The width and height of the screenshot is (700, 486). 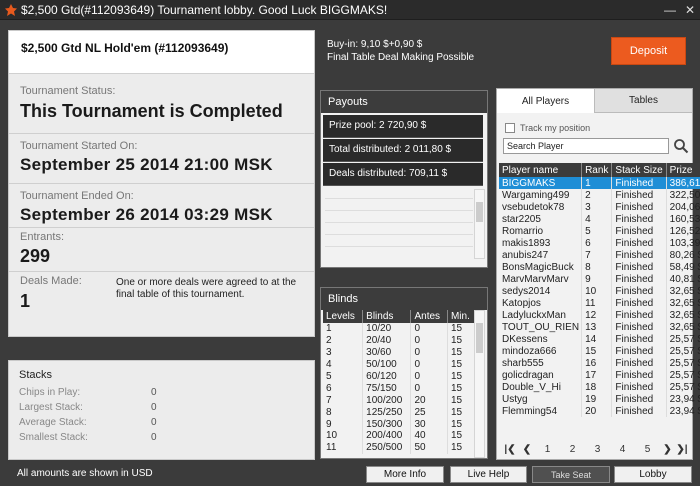 I want to click on page-3: 3, so click(x=597, y=449).